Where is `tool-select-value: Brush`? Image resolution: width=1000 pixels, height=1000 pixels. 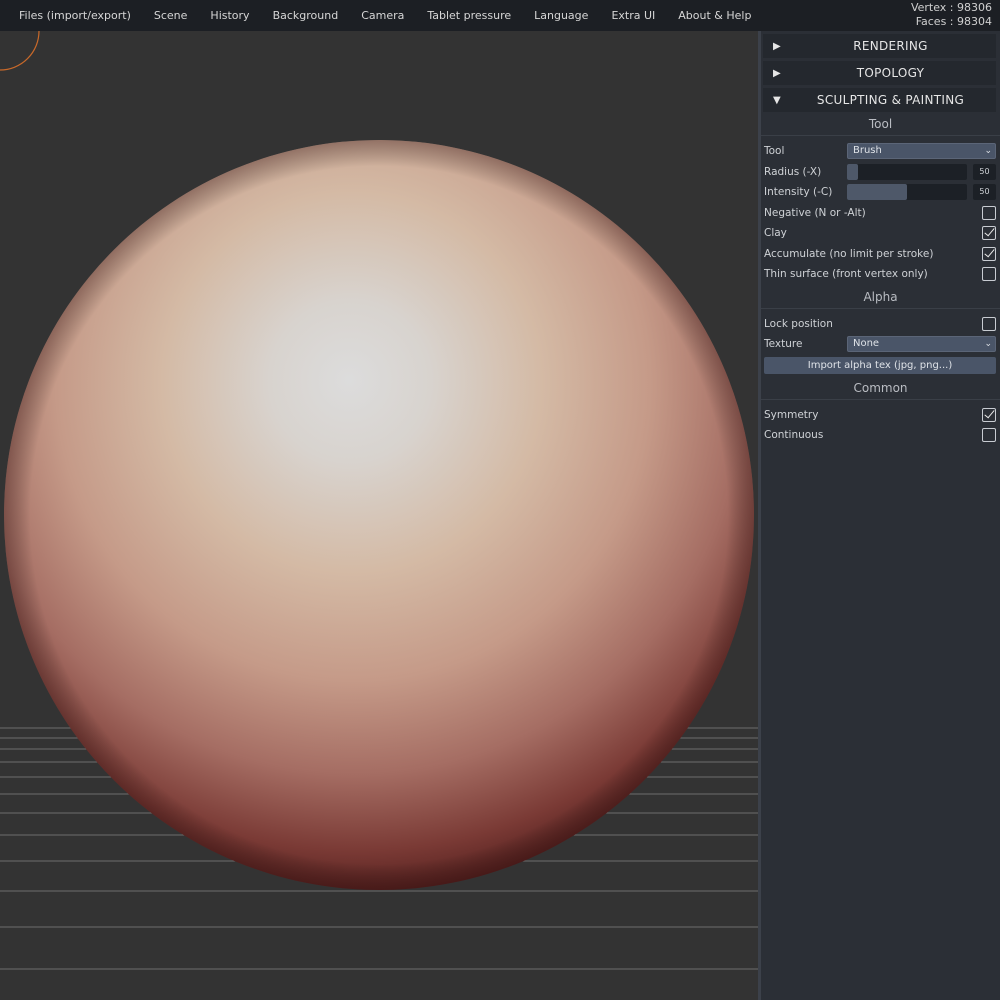 tool-select-value: Brush is located at coordinates (867, 151).